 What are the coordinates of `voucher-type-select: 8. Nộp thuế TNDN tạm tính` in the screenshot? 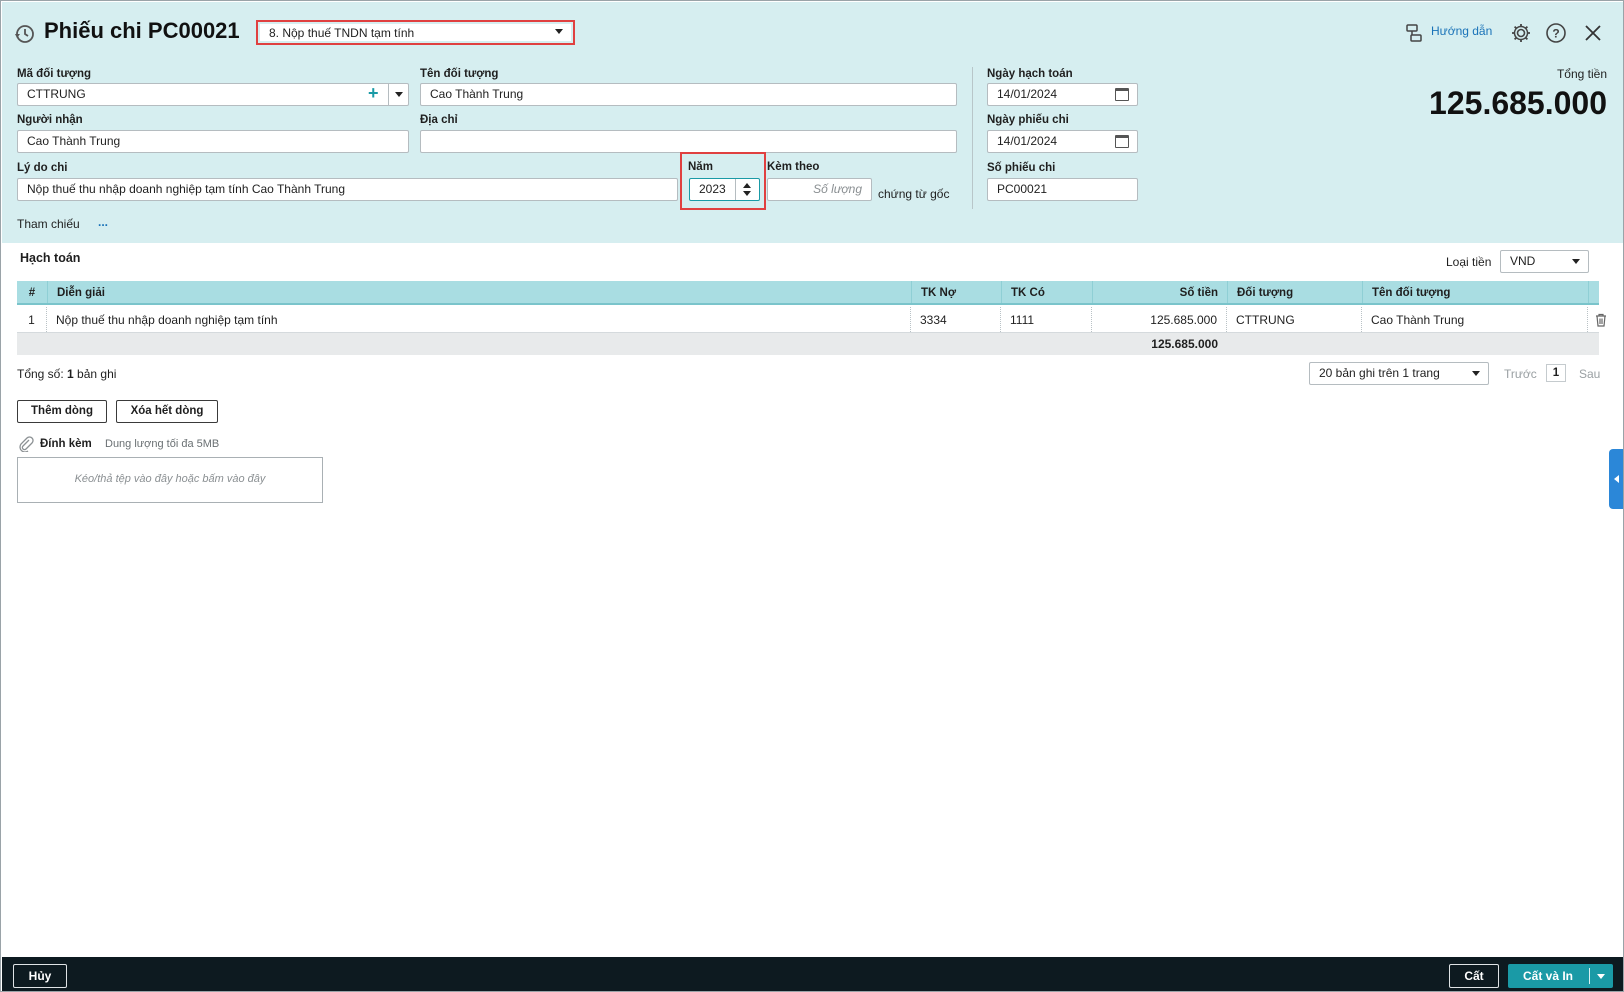 It's located at (415, 32).